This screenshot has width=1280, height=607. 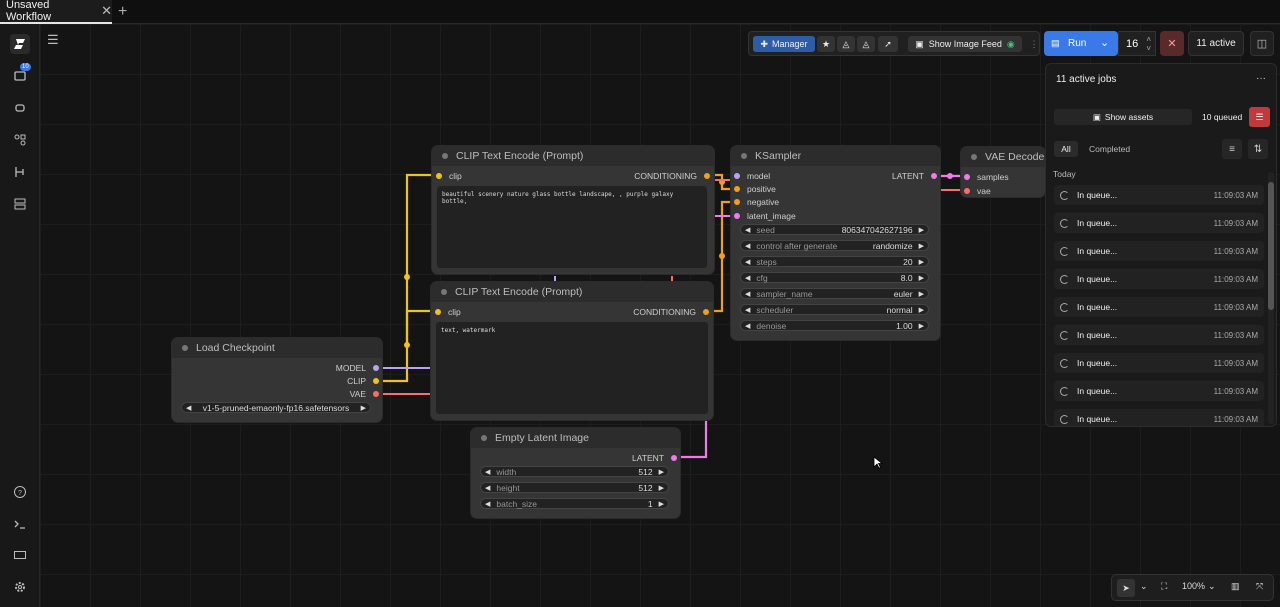 What do you see at coordinates (276, 407) in the screenshot?
I see `widget-ckpt-name: ◀ v1-5-pruned-emaonly-fp16.safetensors ▶` at bounding box center [276, 407].